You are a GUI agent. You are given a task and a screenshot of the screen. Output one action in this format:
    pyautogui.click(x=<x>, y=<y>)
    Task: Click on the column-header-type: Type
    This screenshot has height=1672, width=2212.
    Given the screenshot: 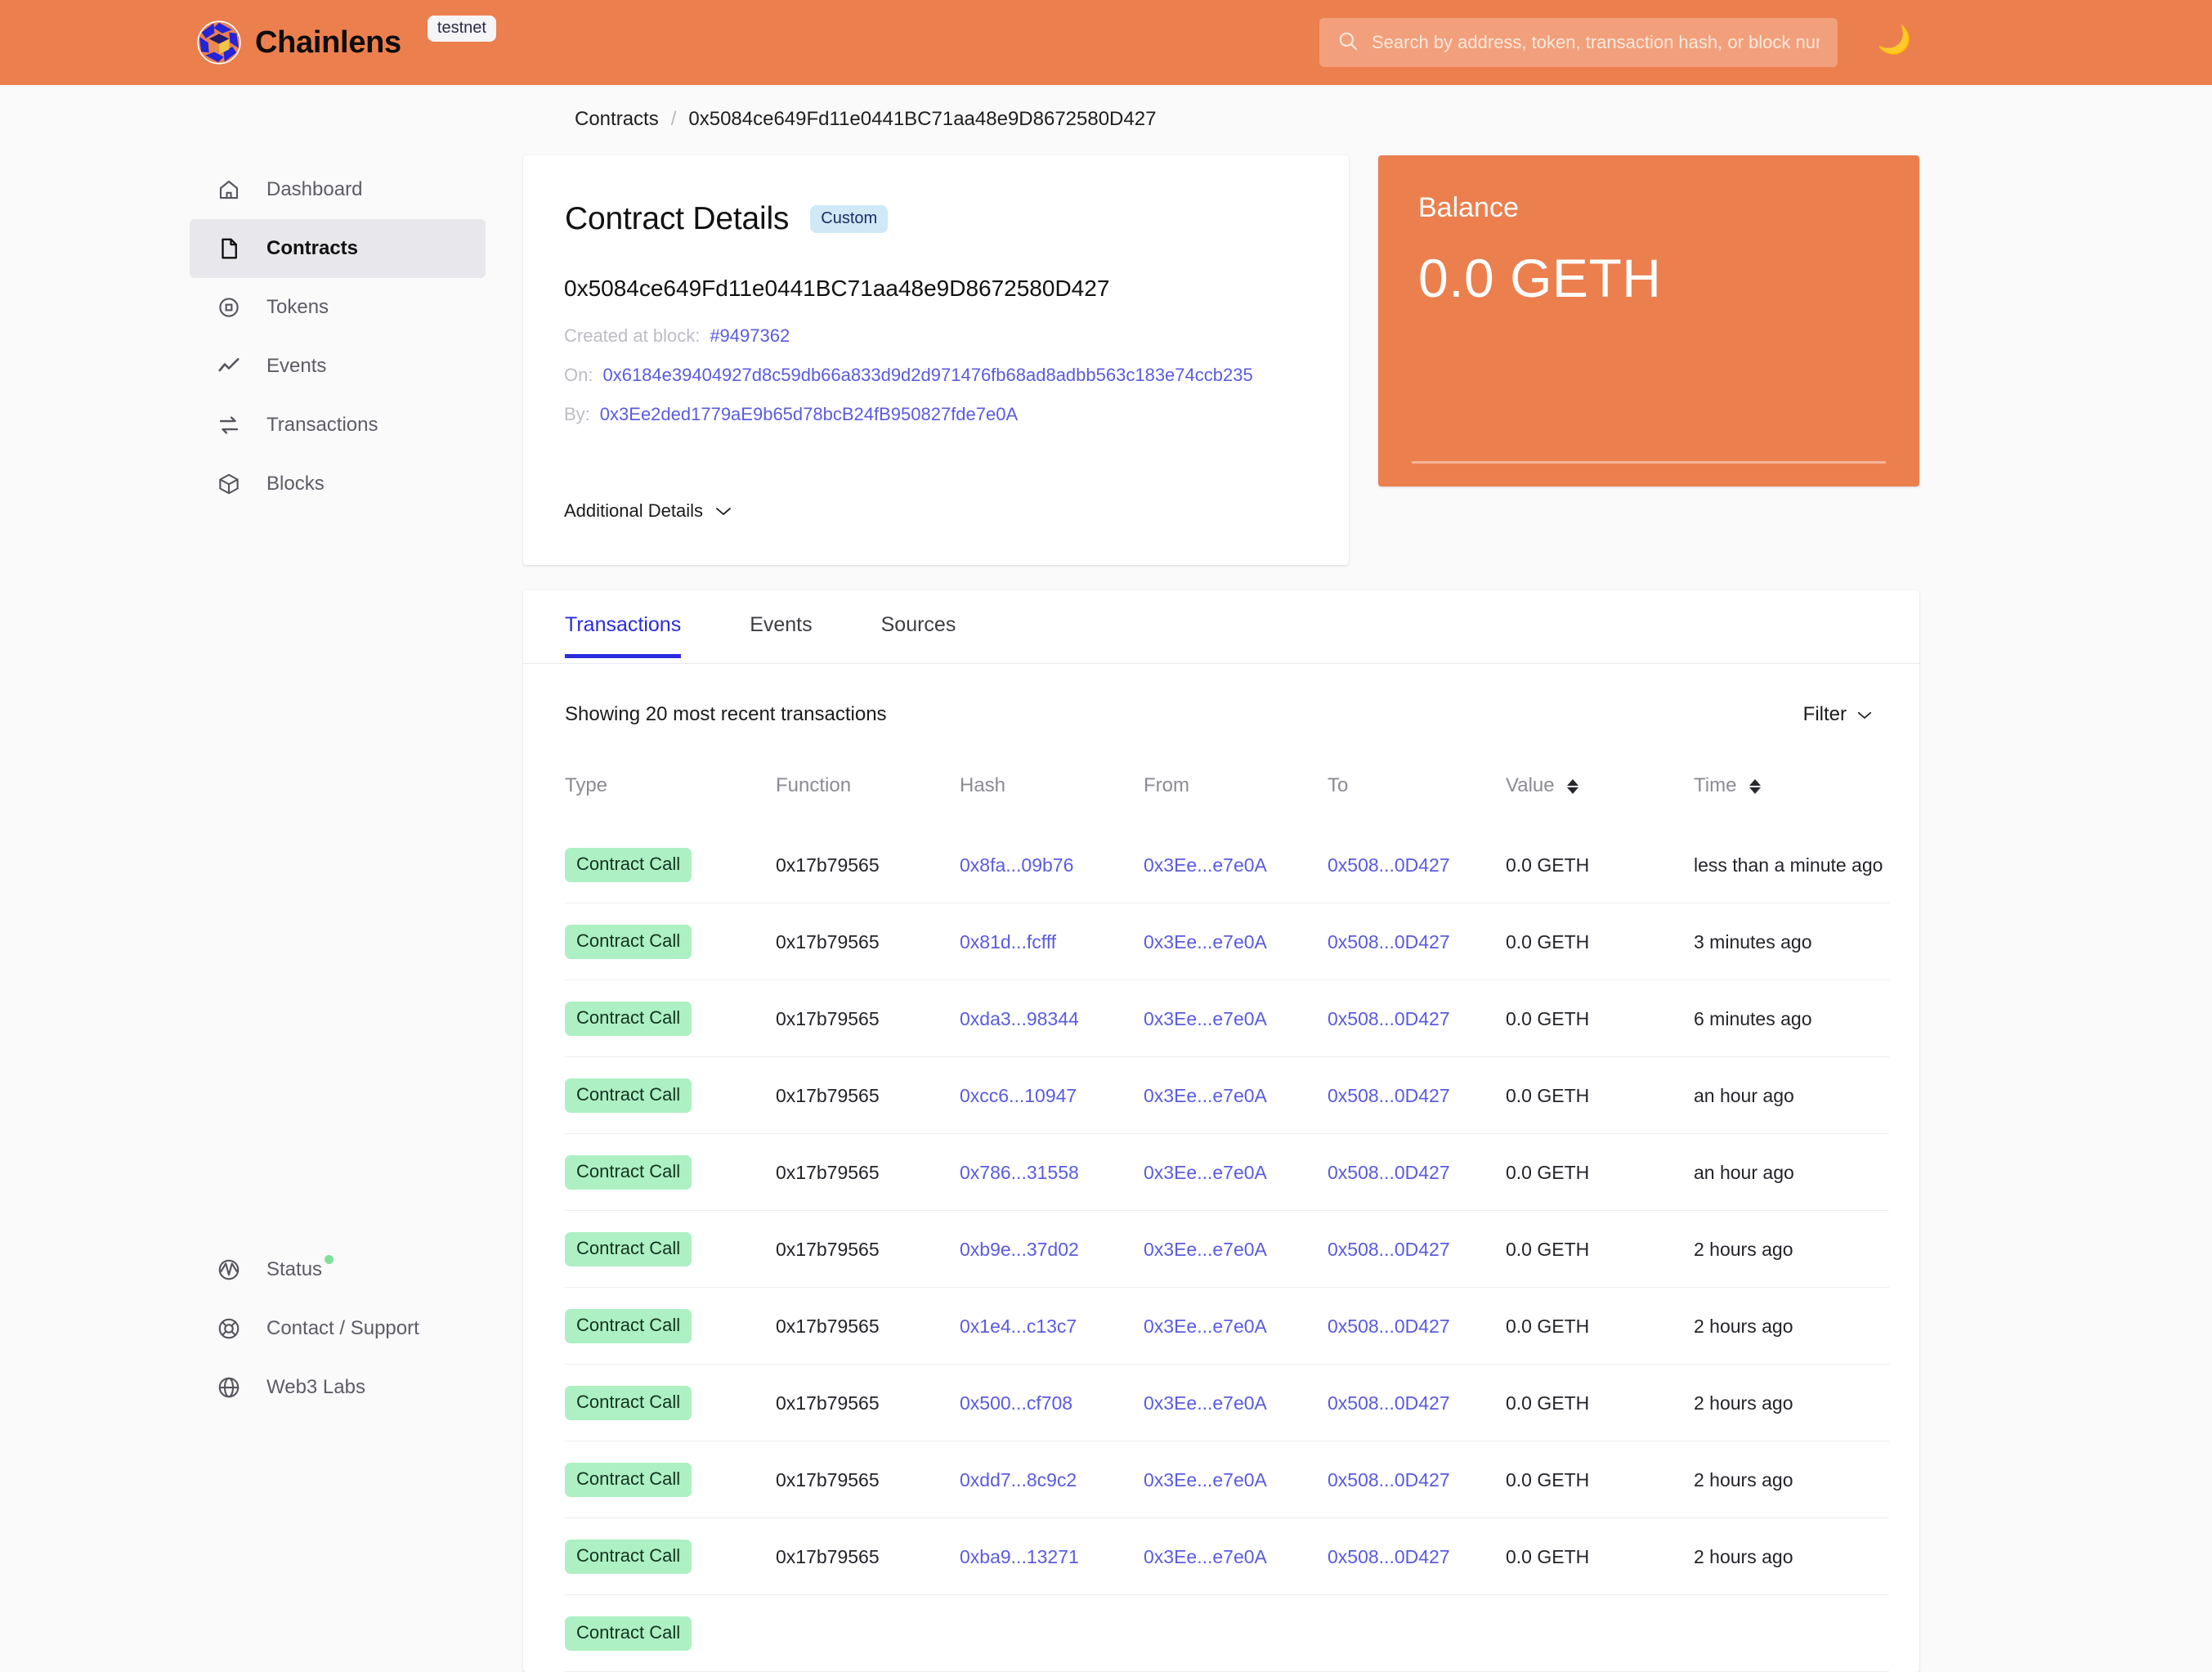 What is the action you would take?
    pyautogui.click(x=670, y=800)
    